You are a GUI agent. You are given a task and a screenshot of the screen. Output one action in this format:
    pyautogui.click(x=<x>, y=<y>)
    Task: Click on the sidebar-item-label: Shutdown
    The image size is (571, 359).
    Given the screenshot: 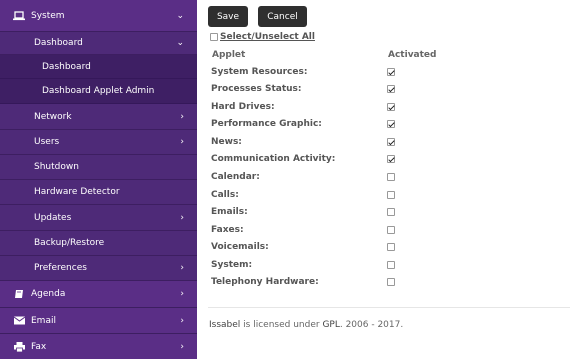 What is the action you would take?
    pyautogui.click(x=56, y=167)
    